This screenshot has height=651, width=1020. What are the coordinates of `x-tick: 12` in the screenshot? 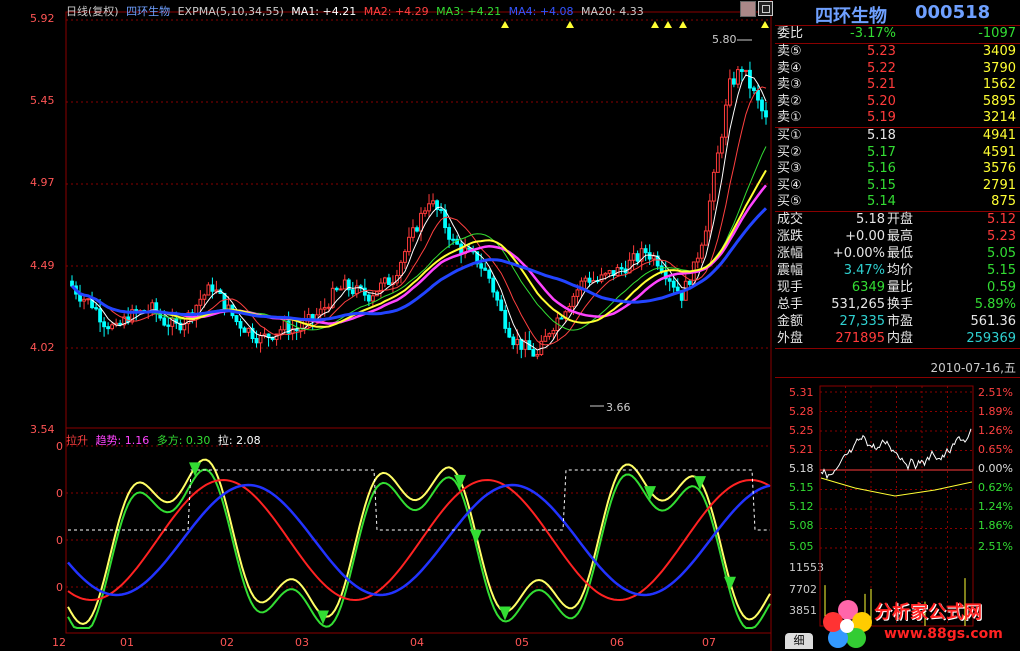 It's located at (59, 642).